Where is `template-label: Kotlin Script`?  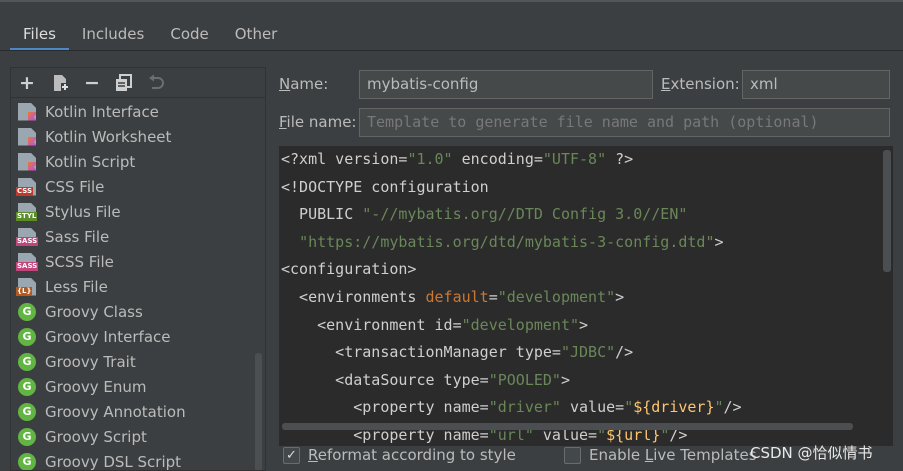 template-label: Kotlin Script is located at coordinates (90, 161).